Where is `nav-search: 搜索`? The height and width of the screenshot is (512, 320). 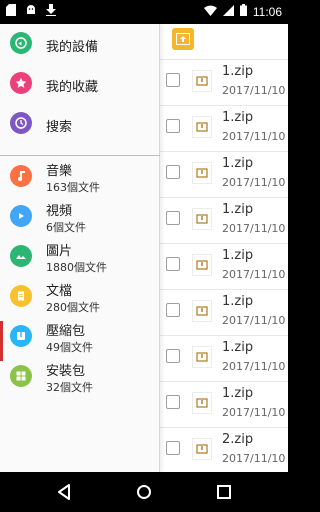 nav-search: 搜索 is located at coordinates (80, 128).